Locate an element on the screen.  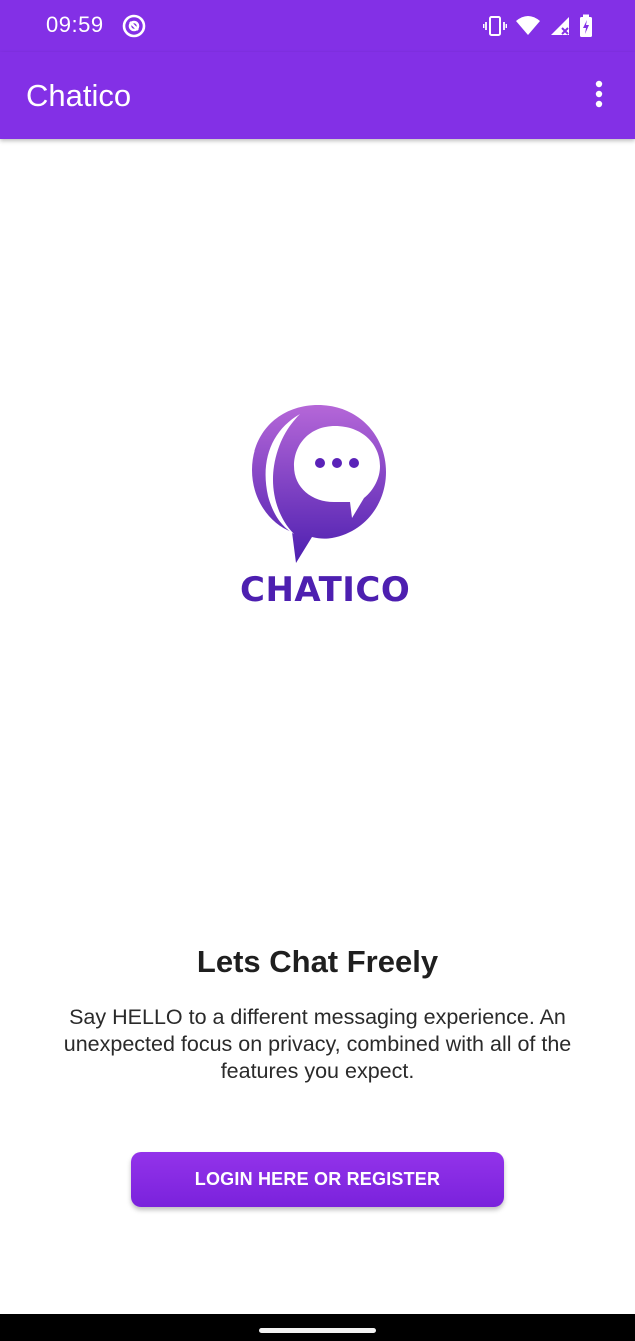
at-sign-icon is located at coordinates (134, 26).